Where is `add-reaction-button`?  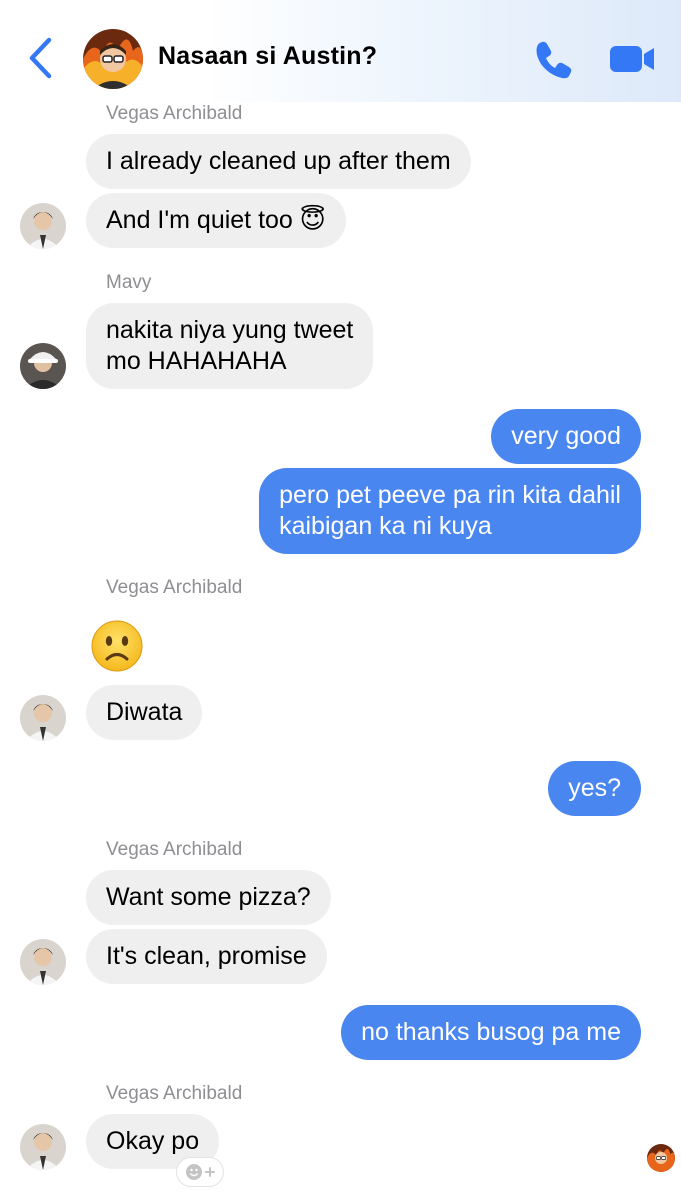 add-reaction-button is located at coordinates (200, 1172).